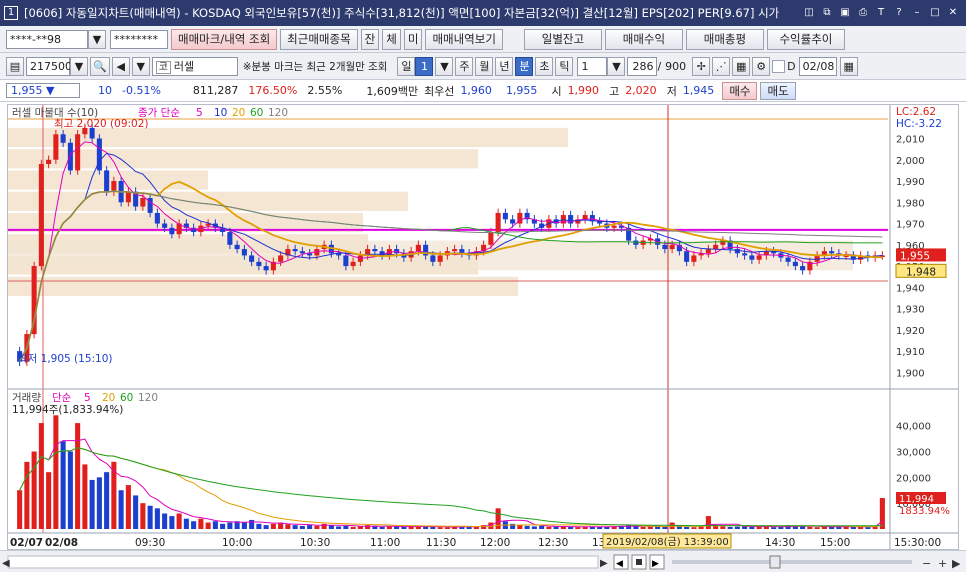 The height and width of the screenshot is (576, 966). What do you see at coordinates (848, 66) in the screenshot?
I see `calendar-icon: ▦` at bounding box center [848, 66].